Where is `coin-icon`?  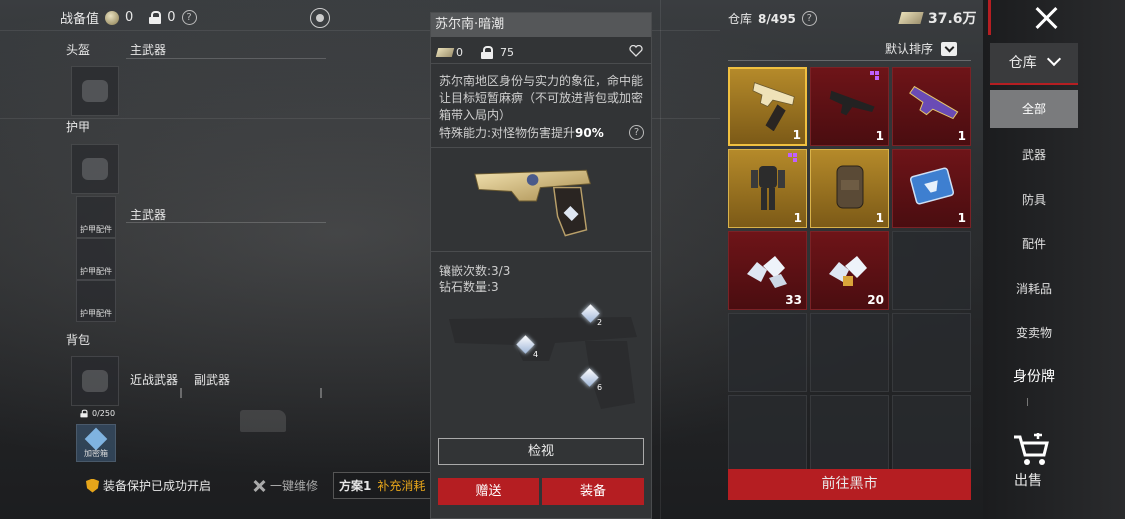
coin-icon is located at coordinates (112, 17).